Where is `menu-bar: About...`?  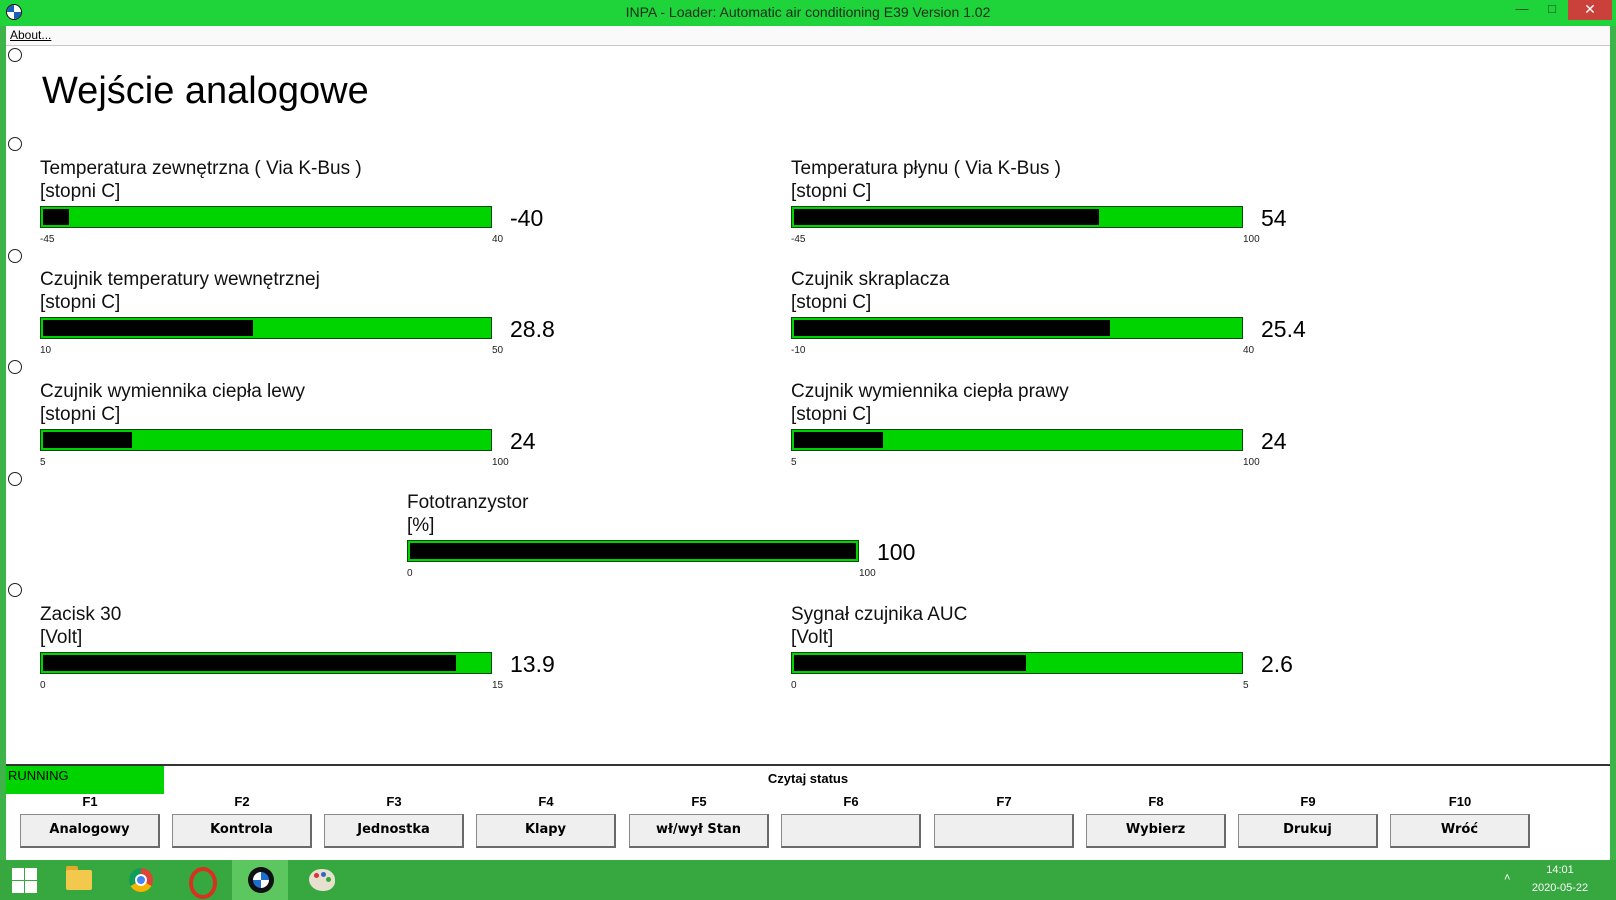 menu-bar: About... is located at coordinates (808, 36).